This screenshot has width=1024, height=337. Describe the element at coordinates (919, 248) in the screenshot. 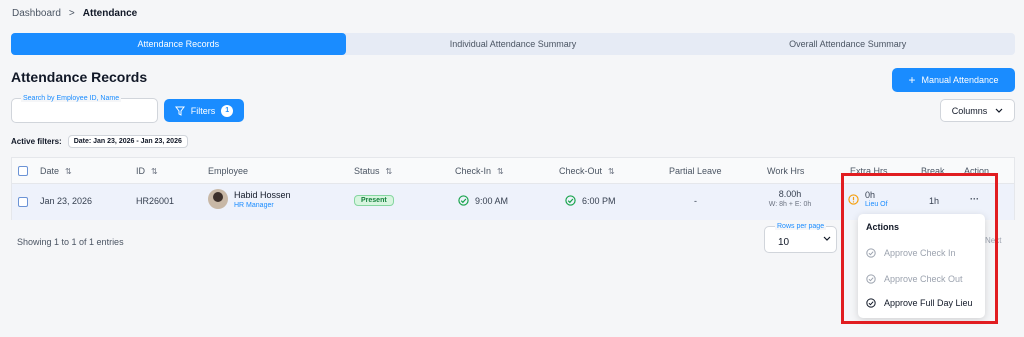

I see `highlight-box` at that location.